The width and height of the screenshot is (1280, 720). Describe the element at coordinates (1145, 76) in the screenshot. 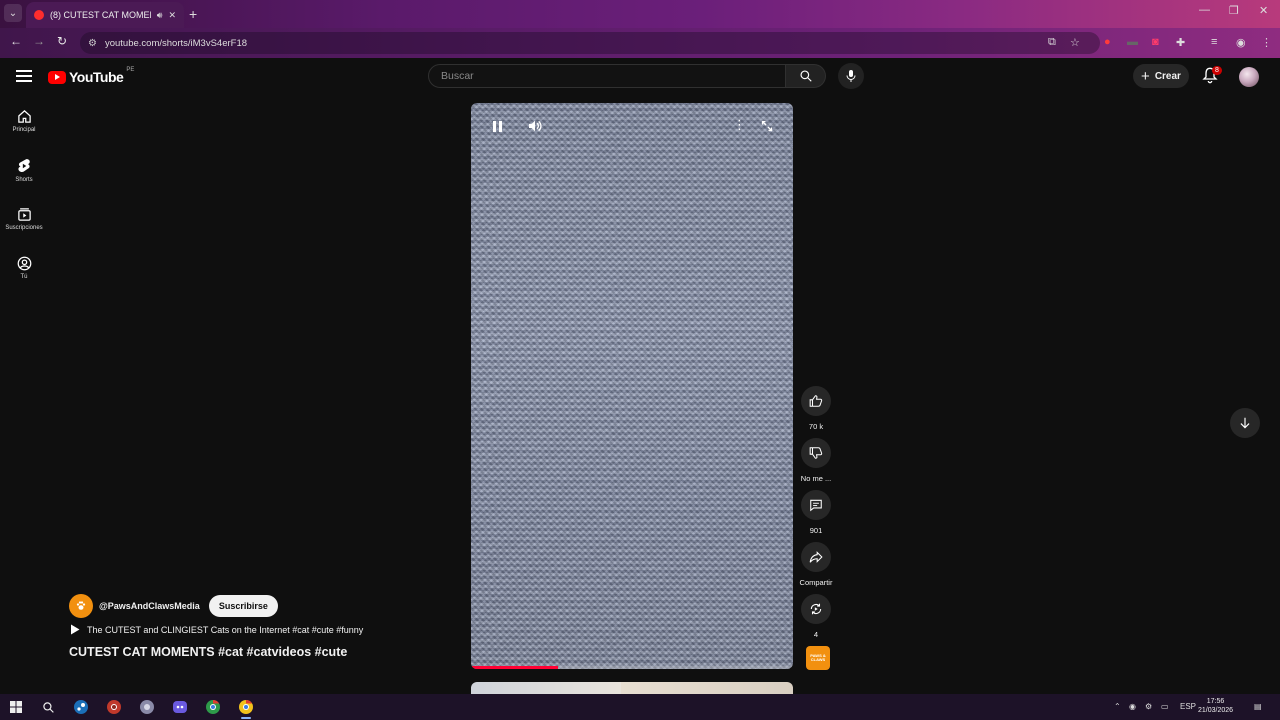

I see `plus-icon: +` at that location.